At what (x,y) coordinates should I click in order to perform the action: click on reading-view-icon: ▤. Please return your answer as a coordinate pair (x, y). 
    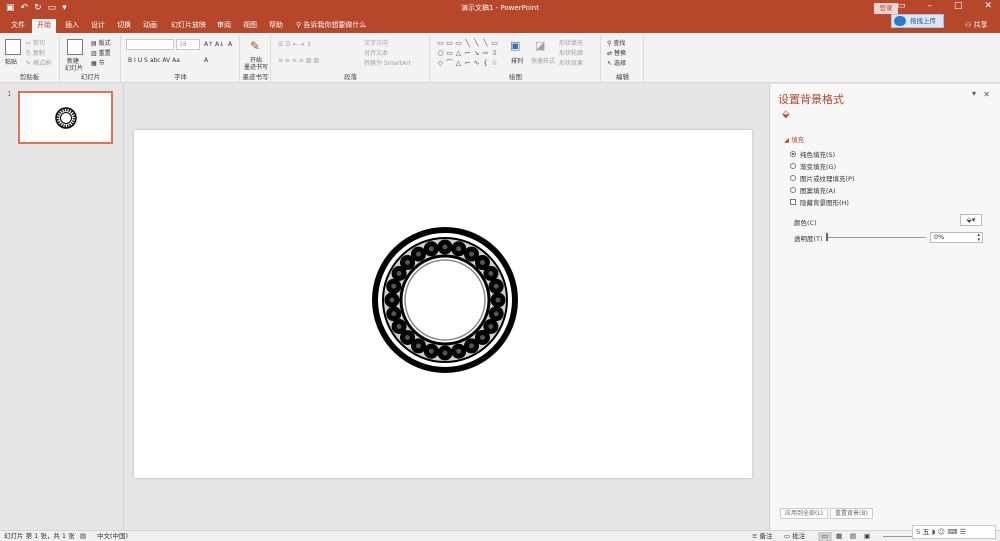
    Looking at the image, I should click on (853, 536).